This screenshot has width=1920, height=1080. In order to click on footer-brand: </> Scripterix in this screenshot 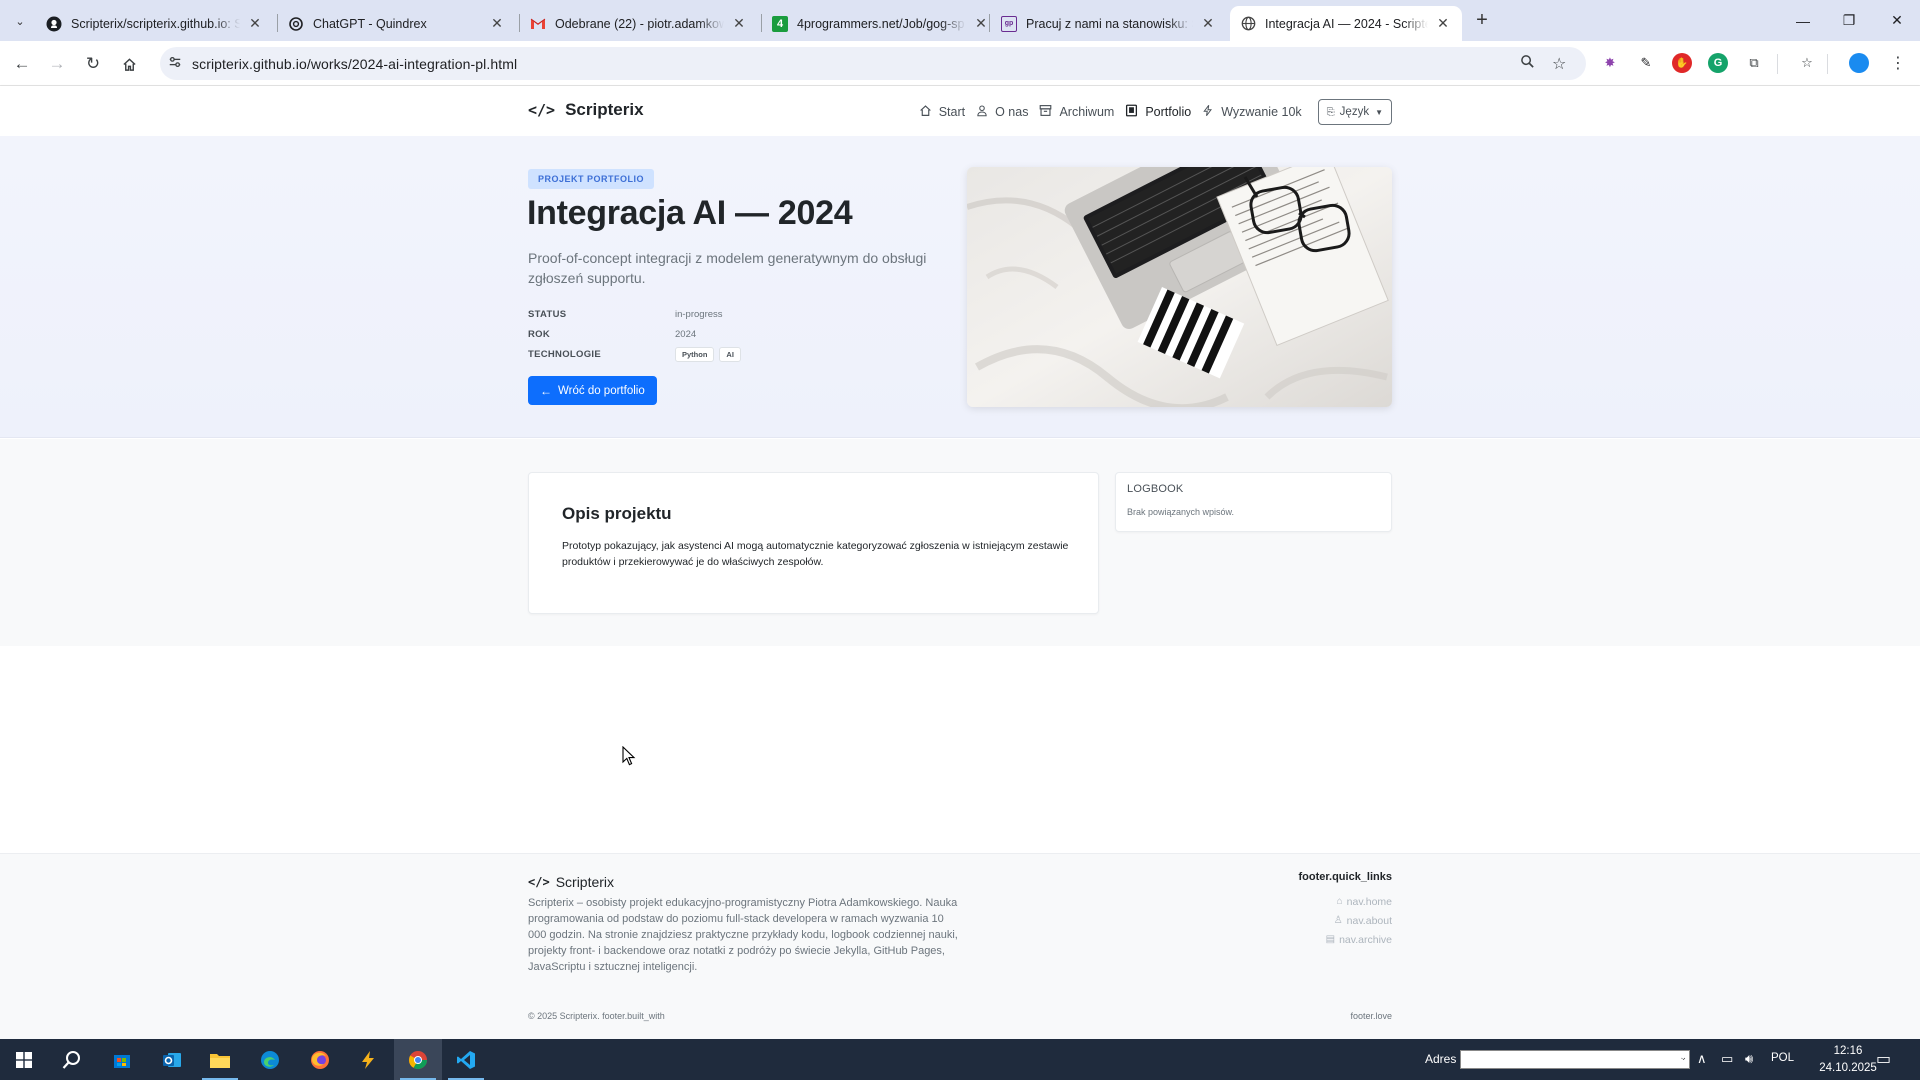, I will do `click(571, 882)`.